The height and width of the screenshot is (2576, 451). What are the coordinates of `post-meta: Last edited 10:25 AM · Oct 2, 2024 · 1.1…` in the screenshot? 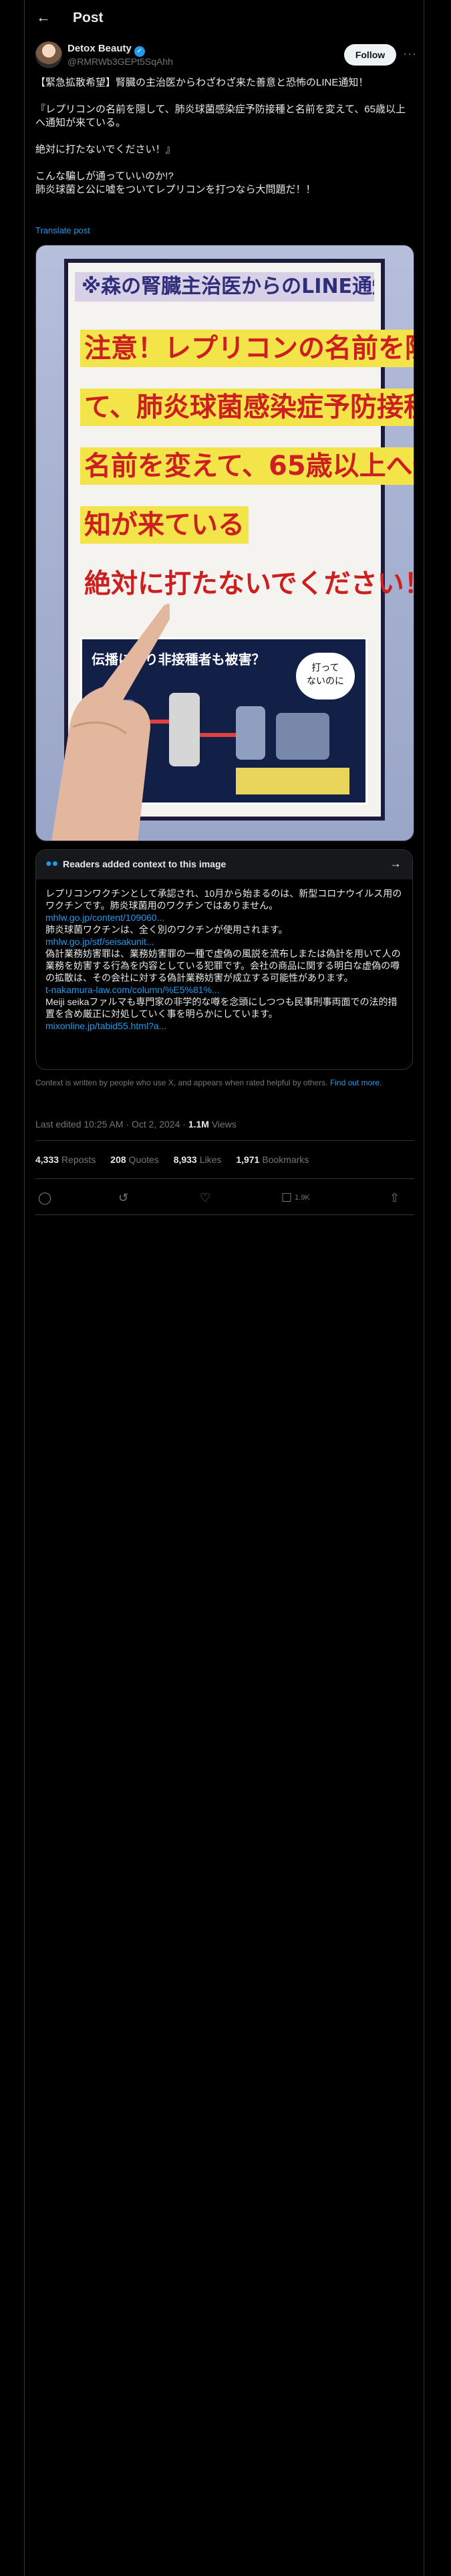 It's located at (136, 1124).